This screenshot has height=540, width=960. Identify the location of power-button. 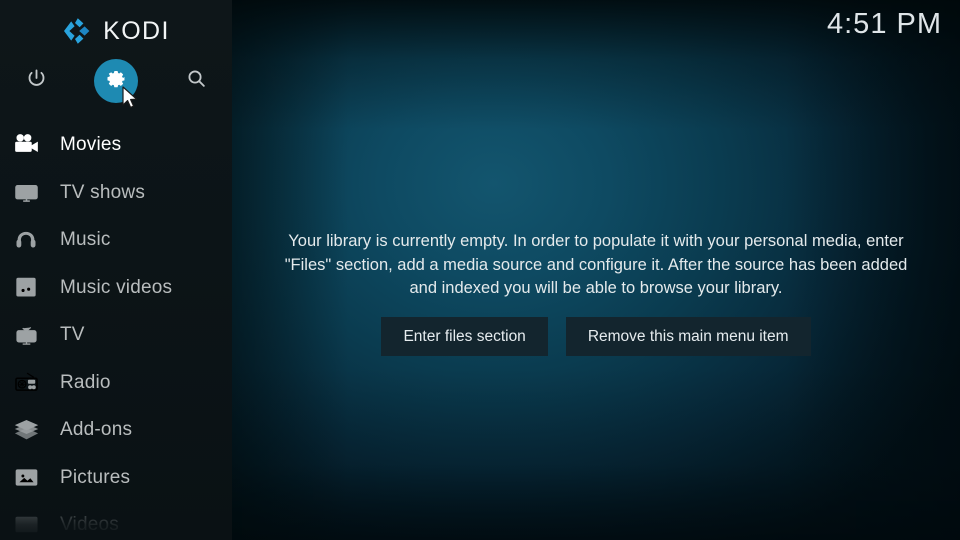
(36, 81).